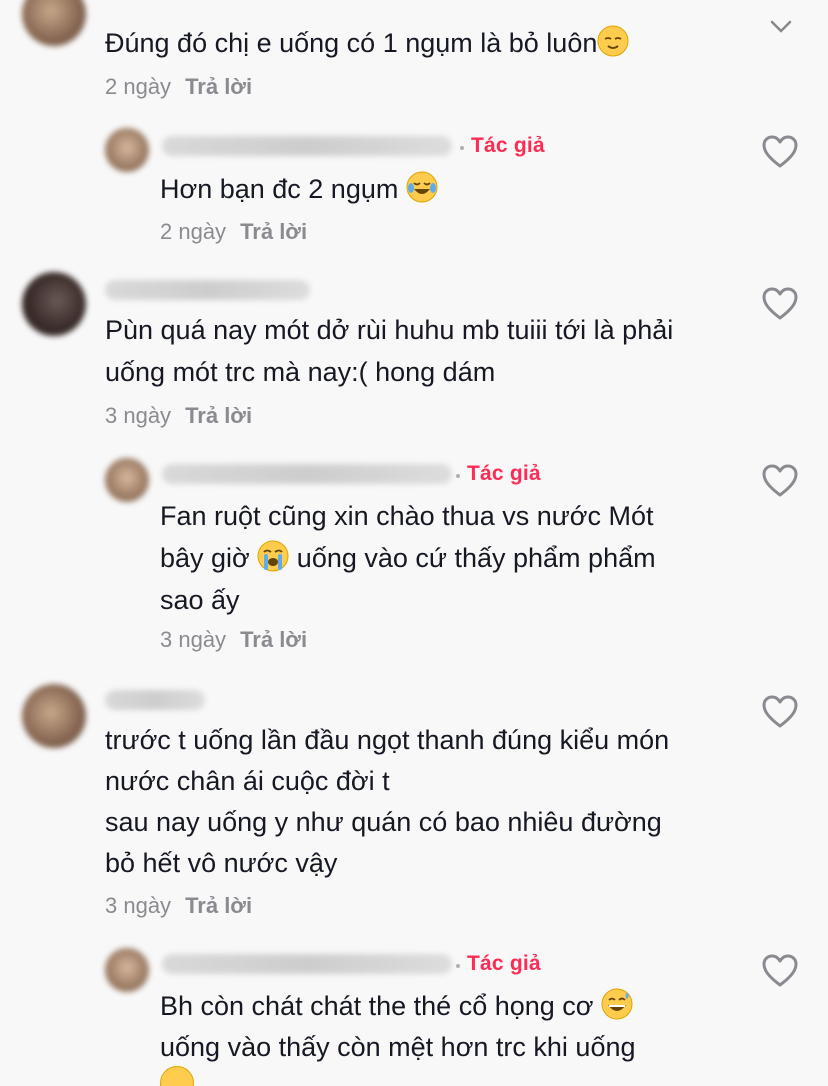 The image size is (828, 1086). I want to click on chevron-down-icon, so click(781, 27).